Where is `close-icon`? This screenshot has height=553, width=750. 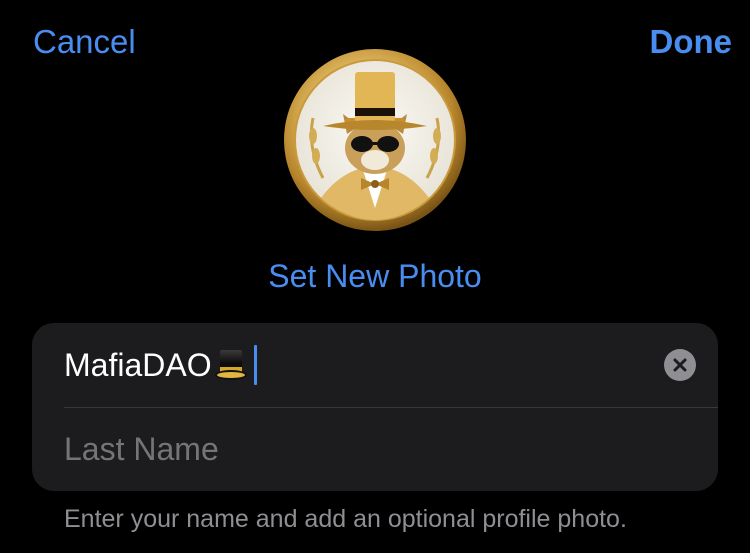 close-icon is located at coordinates (680, 365).